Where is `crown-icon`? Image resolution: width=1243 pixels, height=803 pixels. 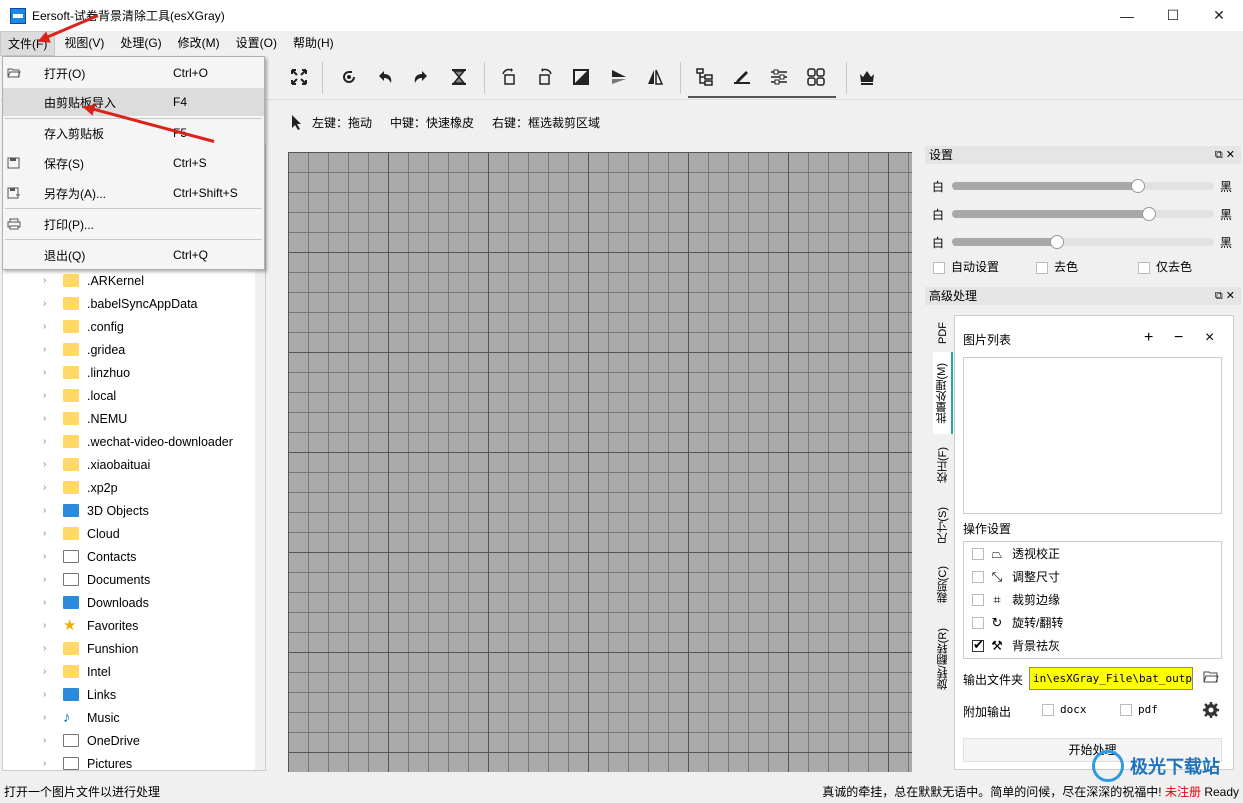
crown-icon is located at coordinates (867, 77).